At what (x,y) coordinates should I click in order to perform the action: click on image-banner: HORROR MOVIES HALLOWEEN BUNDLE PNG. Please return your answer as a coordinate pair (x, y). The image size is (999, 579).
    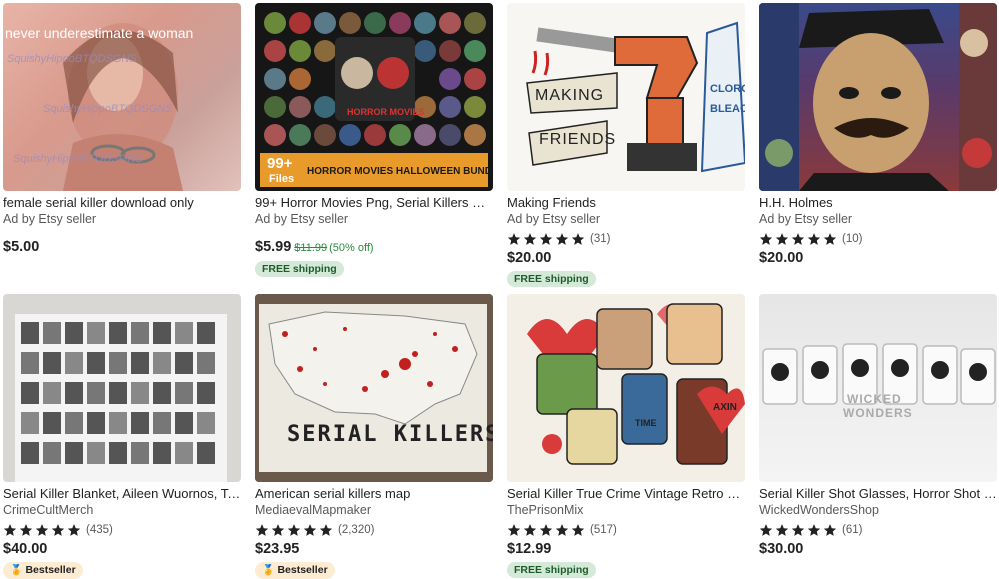
    Looking at the image, I should click on (400, 171).